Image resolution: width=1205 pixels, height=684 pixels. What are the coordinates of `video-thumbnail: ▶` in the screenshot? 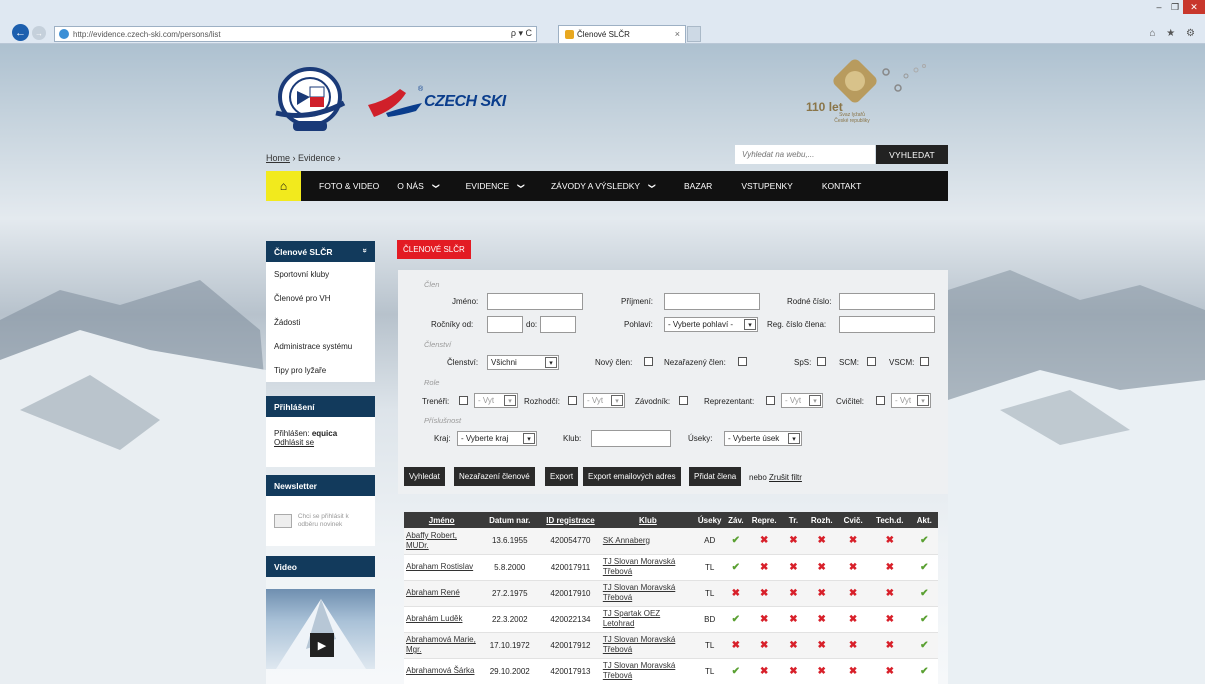 It's located at (320, 629).